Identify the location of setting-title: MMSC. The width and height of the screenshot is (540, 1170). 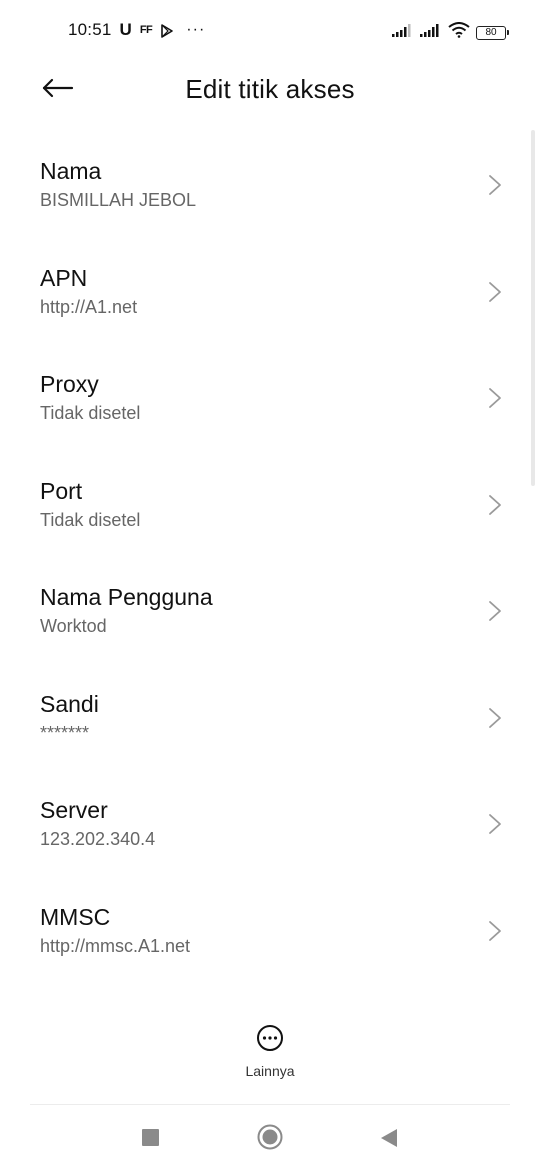
(75, 916).